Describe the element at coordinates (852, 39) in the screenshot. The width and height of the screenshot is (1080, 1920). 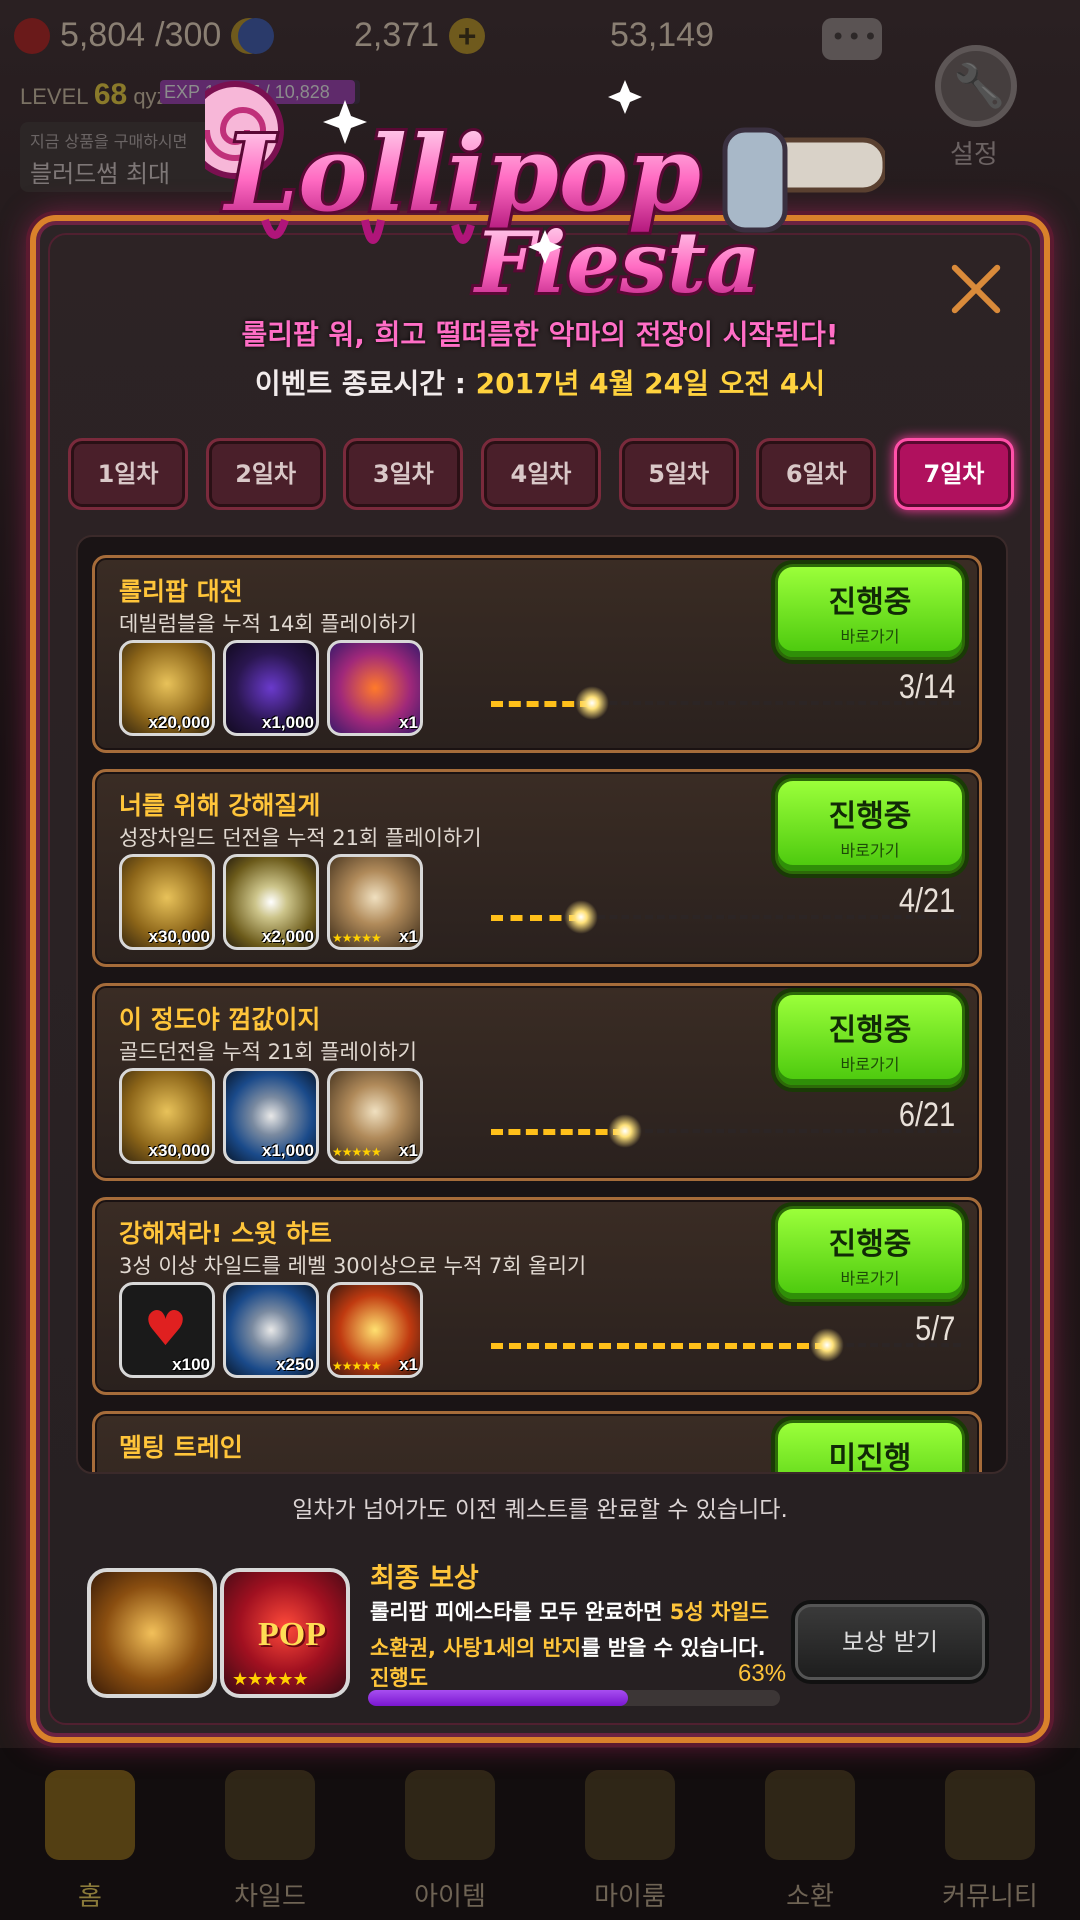
I see `chat-icon` at that location.